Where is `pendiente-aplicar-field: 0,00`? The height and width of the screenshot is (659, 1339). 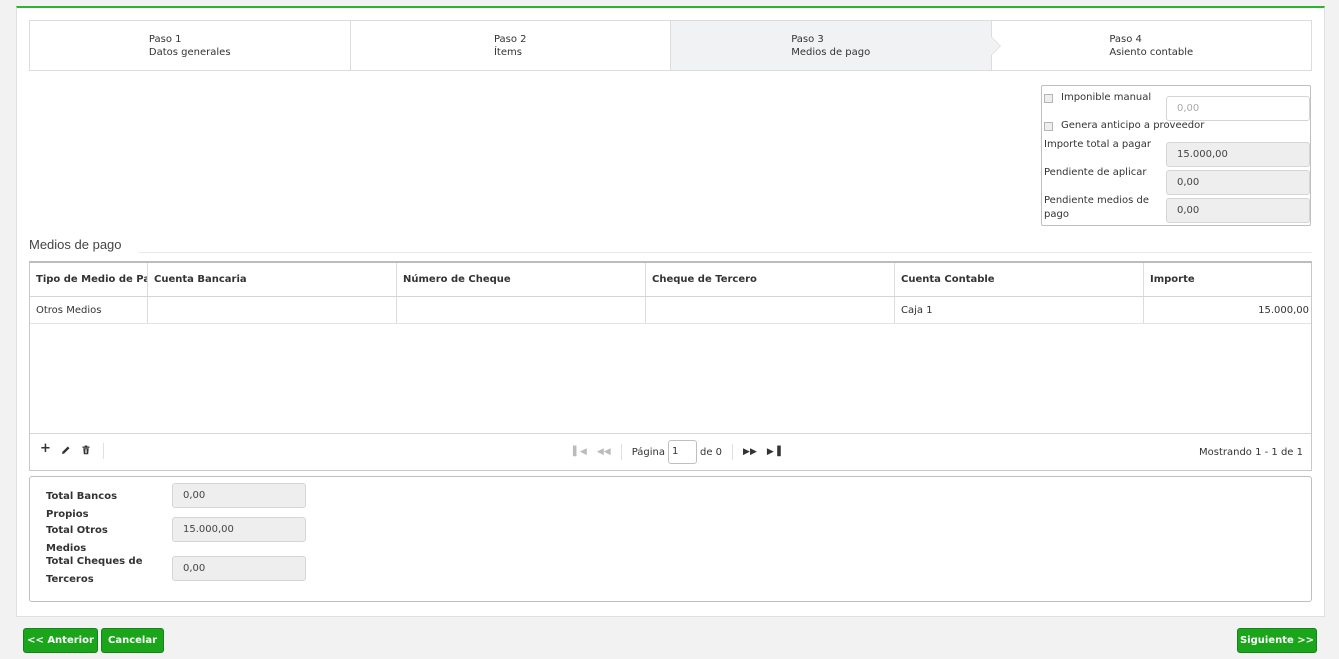 pendiente-aplicar-field: 0,00 is located at coordinates (1238, 182).